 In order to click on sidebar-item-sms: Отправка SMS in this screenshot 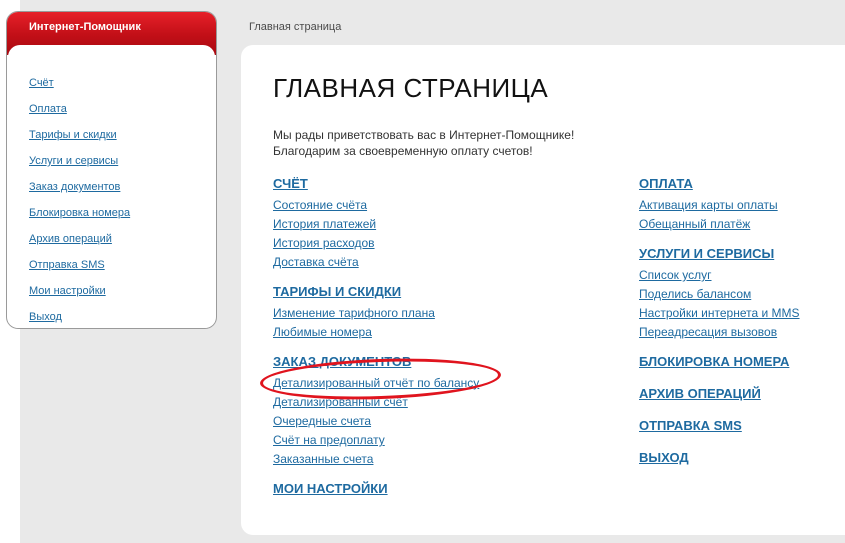, I will do `click(67, 265)`.